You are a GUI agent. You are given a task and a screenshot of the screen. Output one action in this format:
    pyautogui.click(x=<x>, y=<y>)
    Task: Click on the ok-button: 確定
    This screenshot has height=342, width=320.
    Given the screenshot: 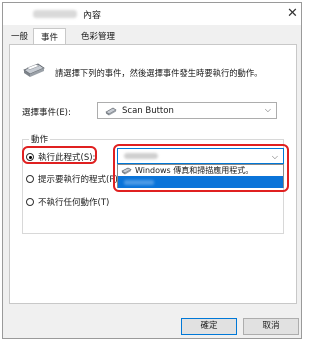 What is the action you would take?
    pyautogui.click(x=209, y=326)
    